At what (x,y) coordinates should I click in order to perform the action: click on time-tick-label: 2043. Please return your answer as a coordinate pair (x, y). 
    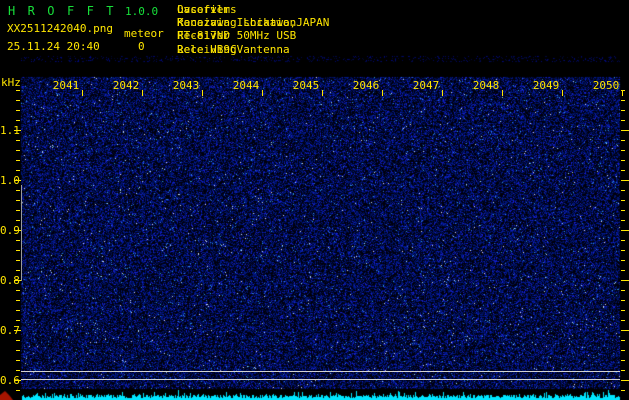
    Looking at the image, I should click on (186, 85).